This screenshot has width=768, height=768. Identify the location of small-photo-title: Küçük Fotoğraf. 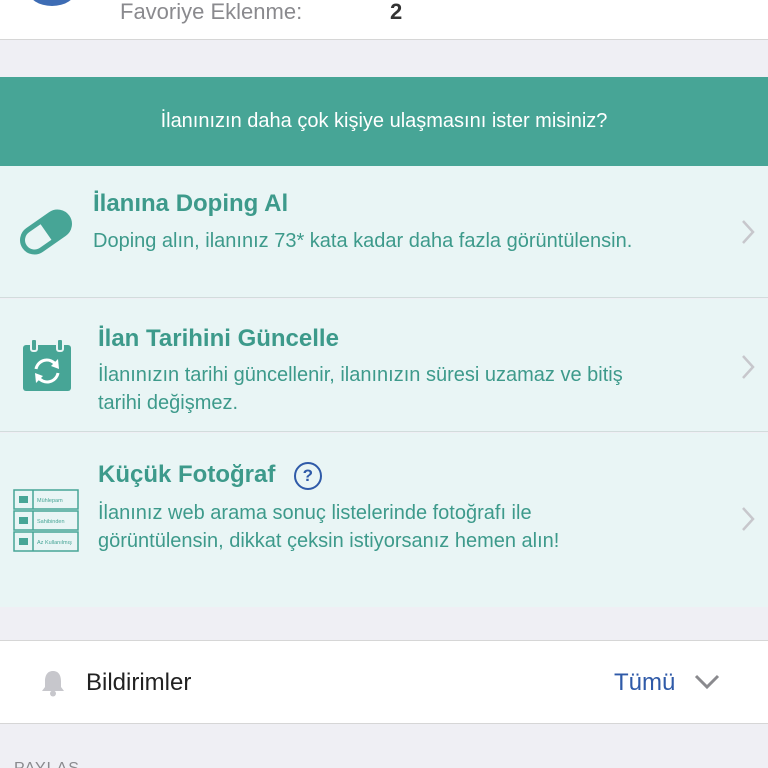
(187, 474).